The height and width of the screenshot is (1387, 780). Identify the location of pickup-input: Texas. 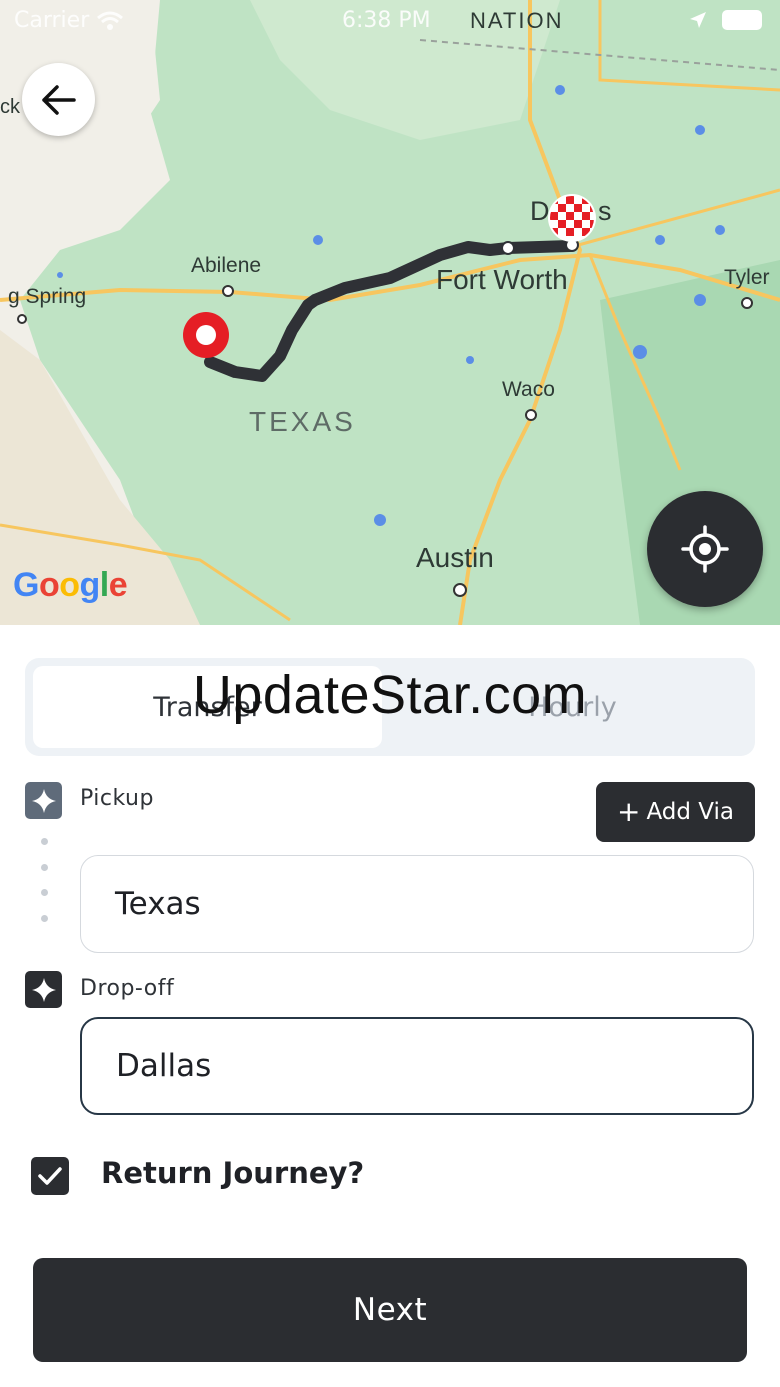
(417, 904).